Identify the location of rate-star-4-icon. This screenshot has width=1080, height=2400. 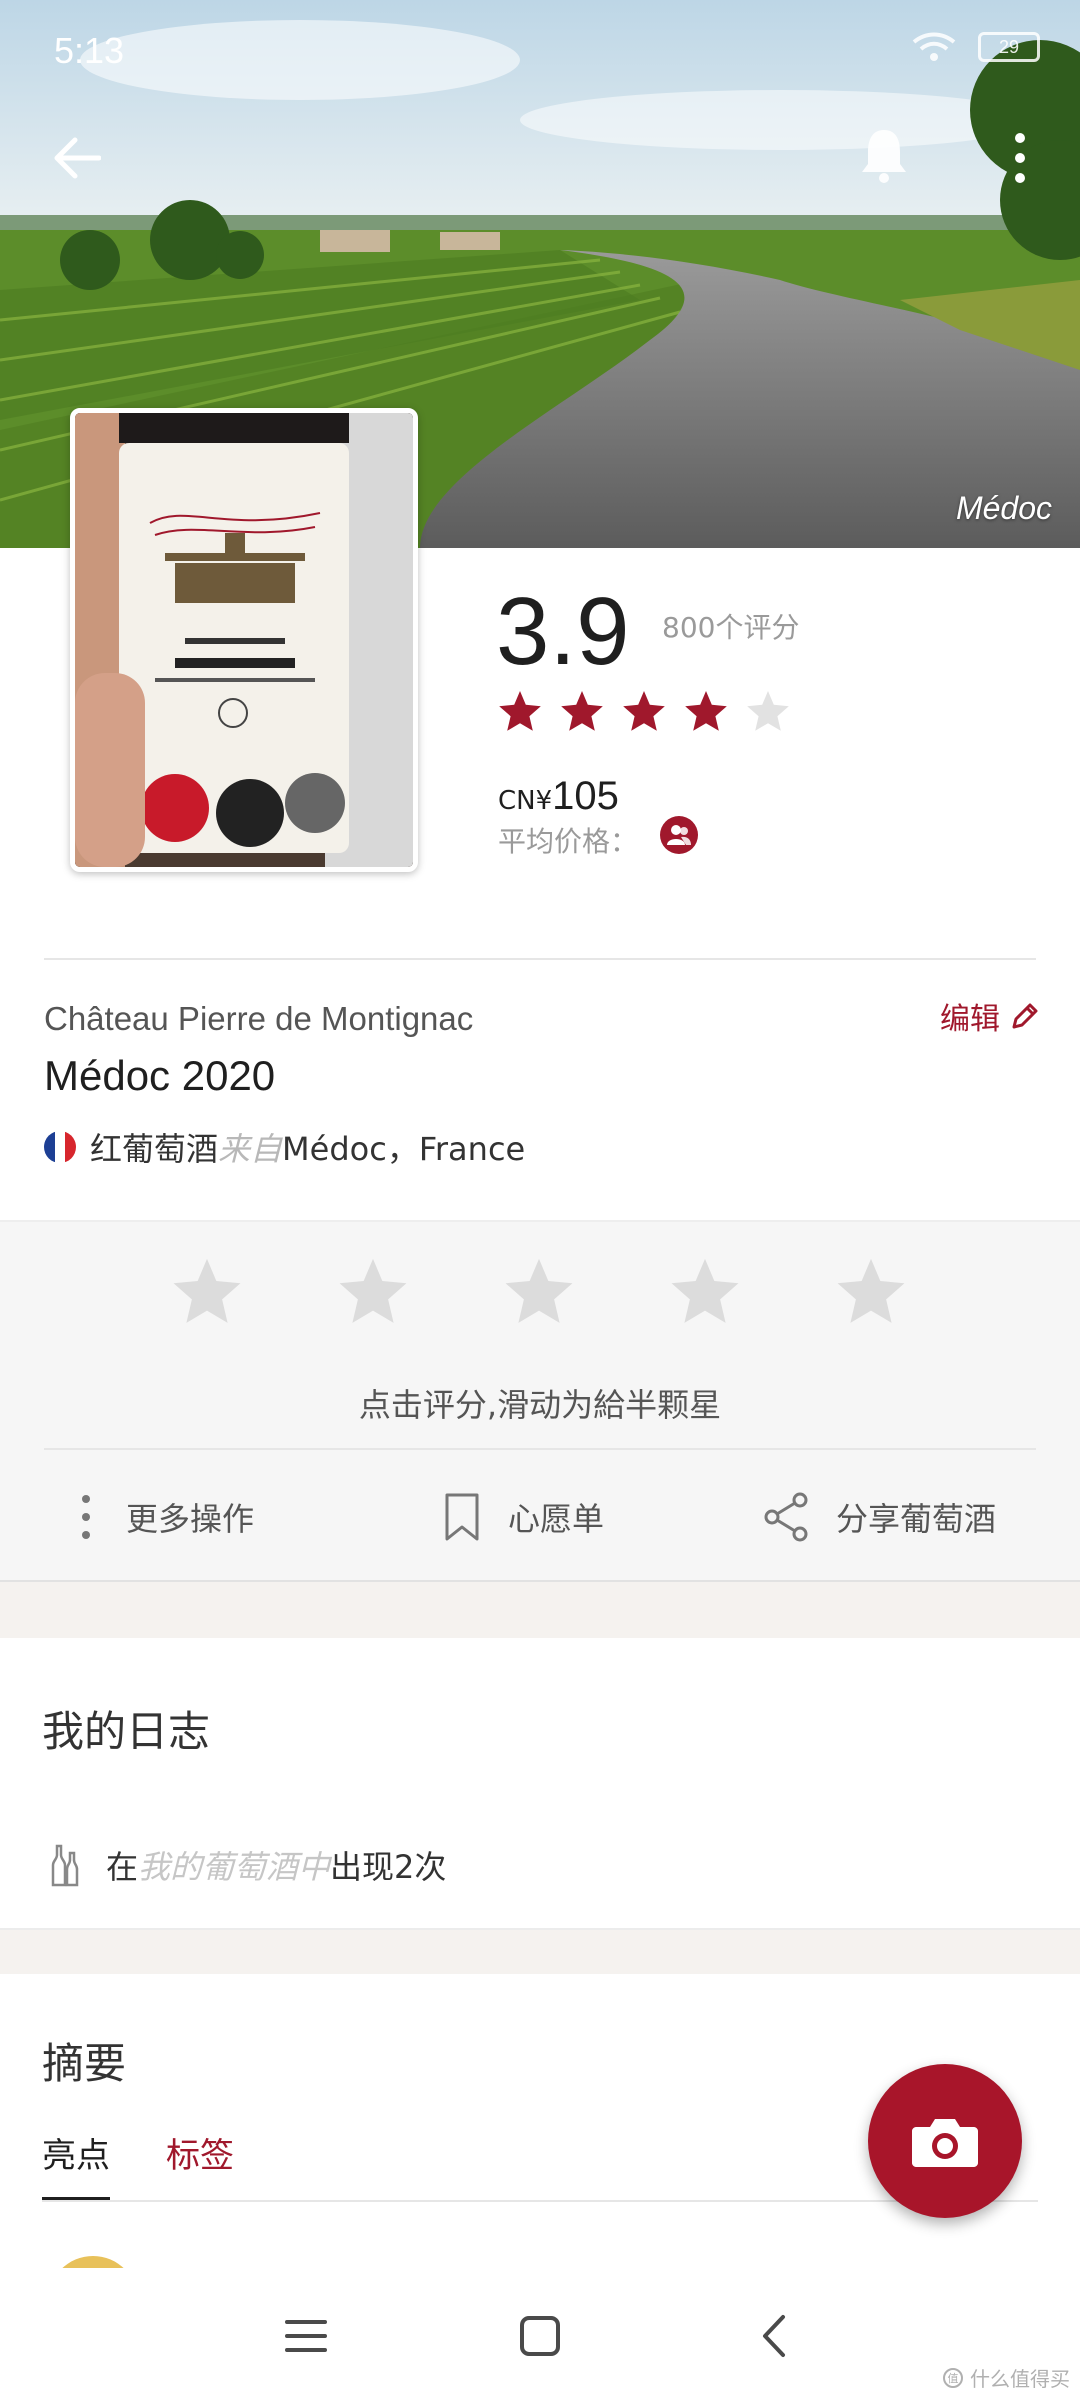
(705, 1291).